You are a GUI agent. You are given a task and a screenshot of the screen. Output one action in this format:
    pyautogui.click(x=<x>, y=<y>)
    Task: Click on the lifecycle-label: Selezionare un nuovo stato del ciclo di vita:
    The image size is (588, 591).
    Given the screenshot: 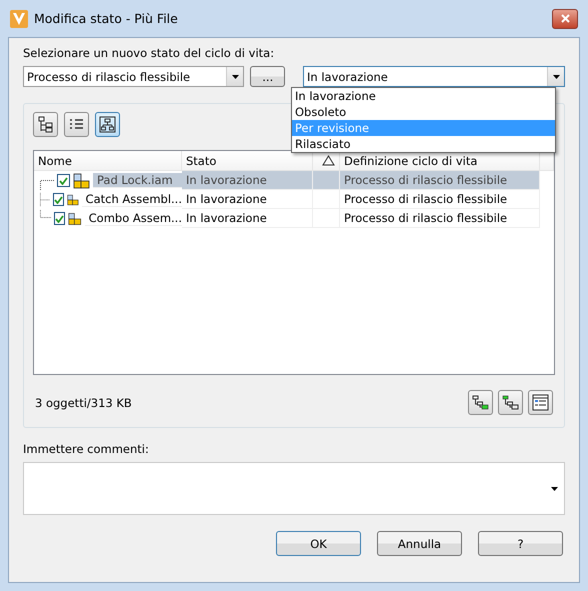 What is the action you would take?
    pyautogui.click(x=149, y=53)
    